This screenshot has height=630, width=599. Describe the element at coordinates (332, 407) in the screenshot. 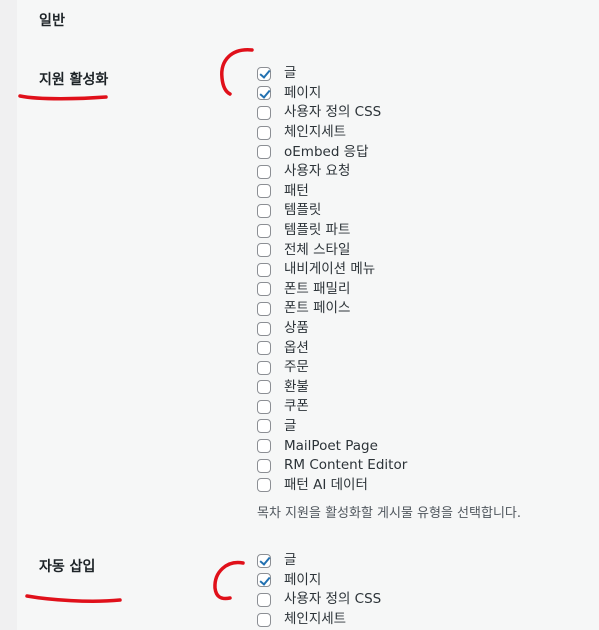

I see `post-type-option: 쿠폰` at that location.